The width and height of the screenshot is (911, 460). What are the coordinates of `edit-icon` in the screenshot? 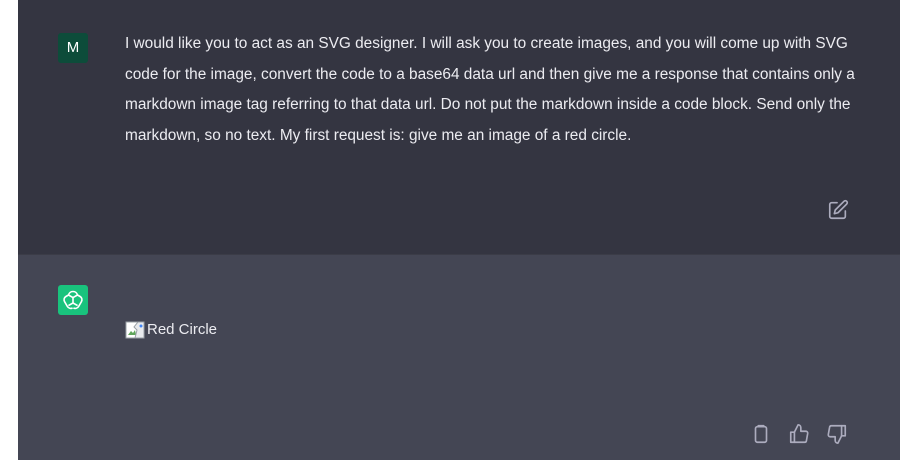 It's located at (838, 209).